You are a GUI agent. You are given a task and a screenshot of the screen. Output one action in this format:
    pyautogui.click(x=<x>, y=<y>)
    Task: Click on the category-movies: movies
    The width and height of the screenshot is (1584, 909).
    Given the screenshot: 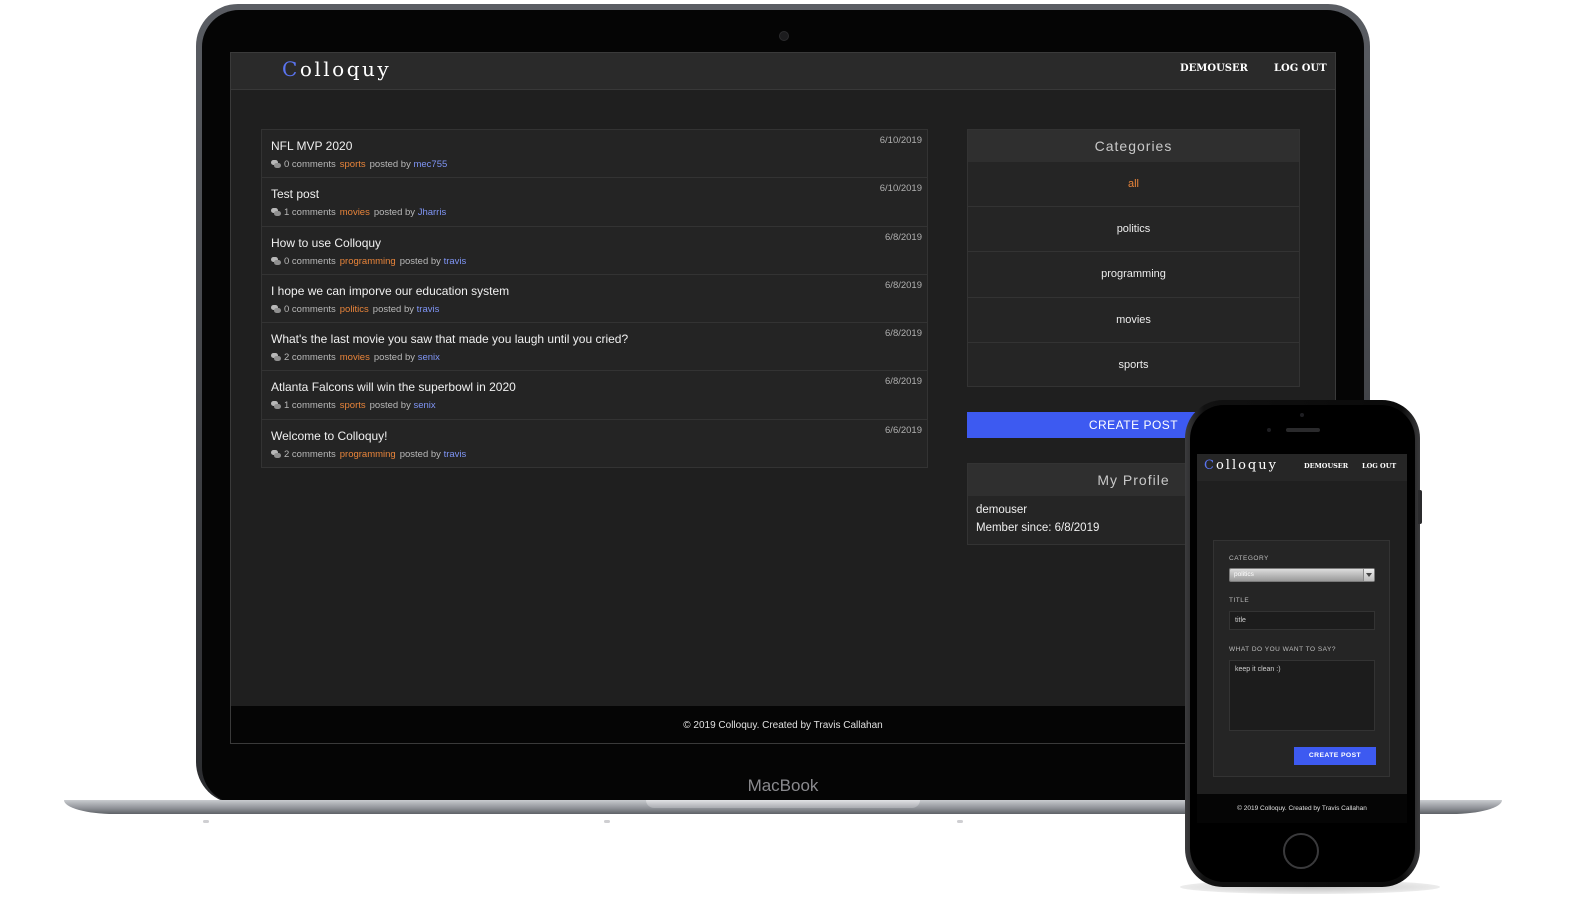 What is the action you would take?
    pyautogui.click(x=1133, y=320)
    